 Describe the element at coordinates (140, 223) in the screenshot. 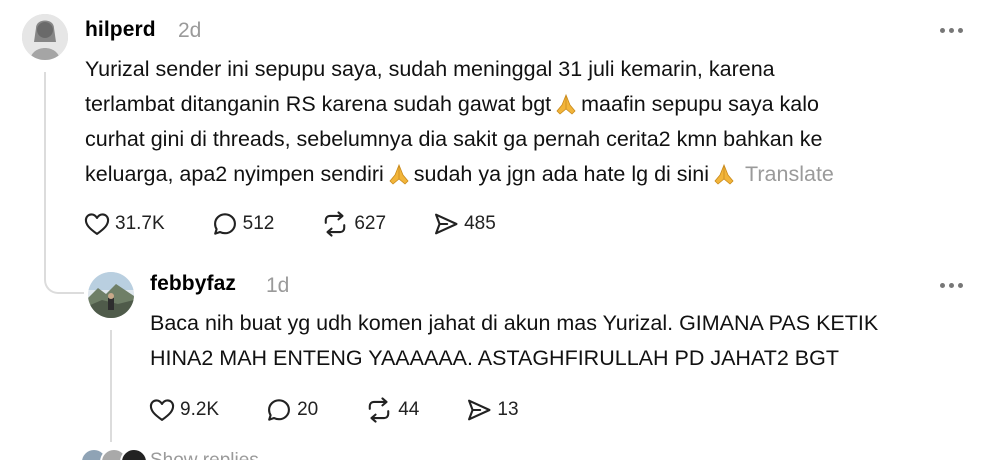

I see `like-count: 31.7K` at that location.